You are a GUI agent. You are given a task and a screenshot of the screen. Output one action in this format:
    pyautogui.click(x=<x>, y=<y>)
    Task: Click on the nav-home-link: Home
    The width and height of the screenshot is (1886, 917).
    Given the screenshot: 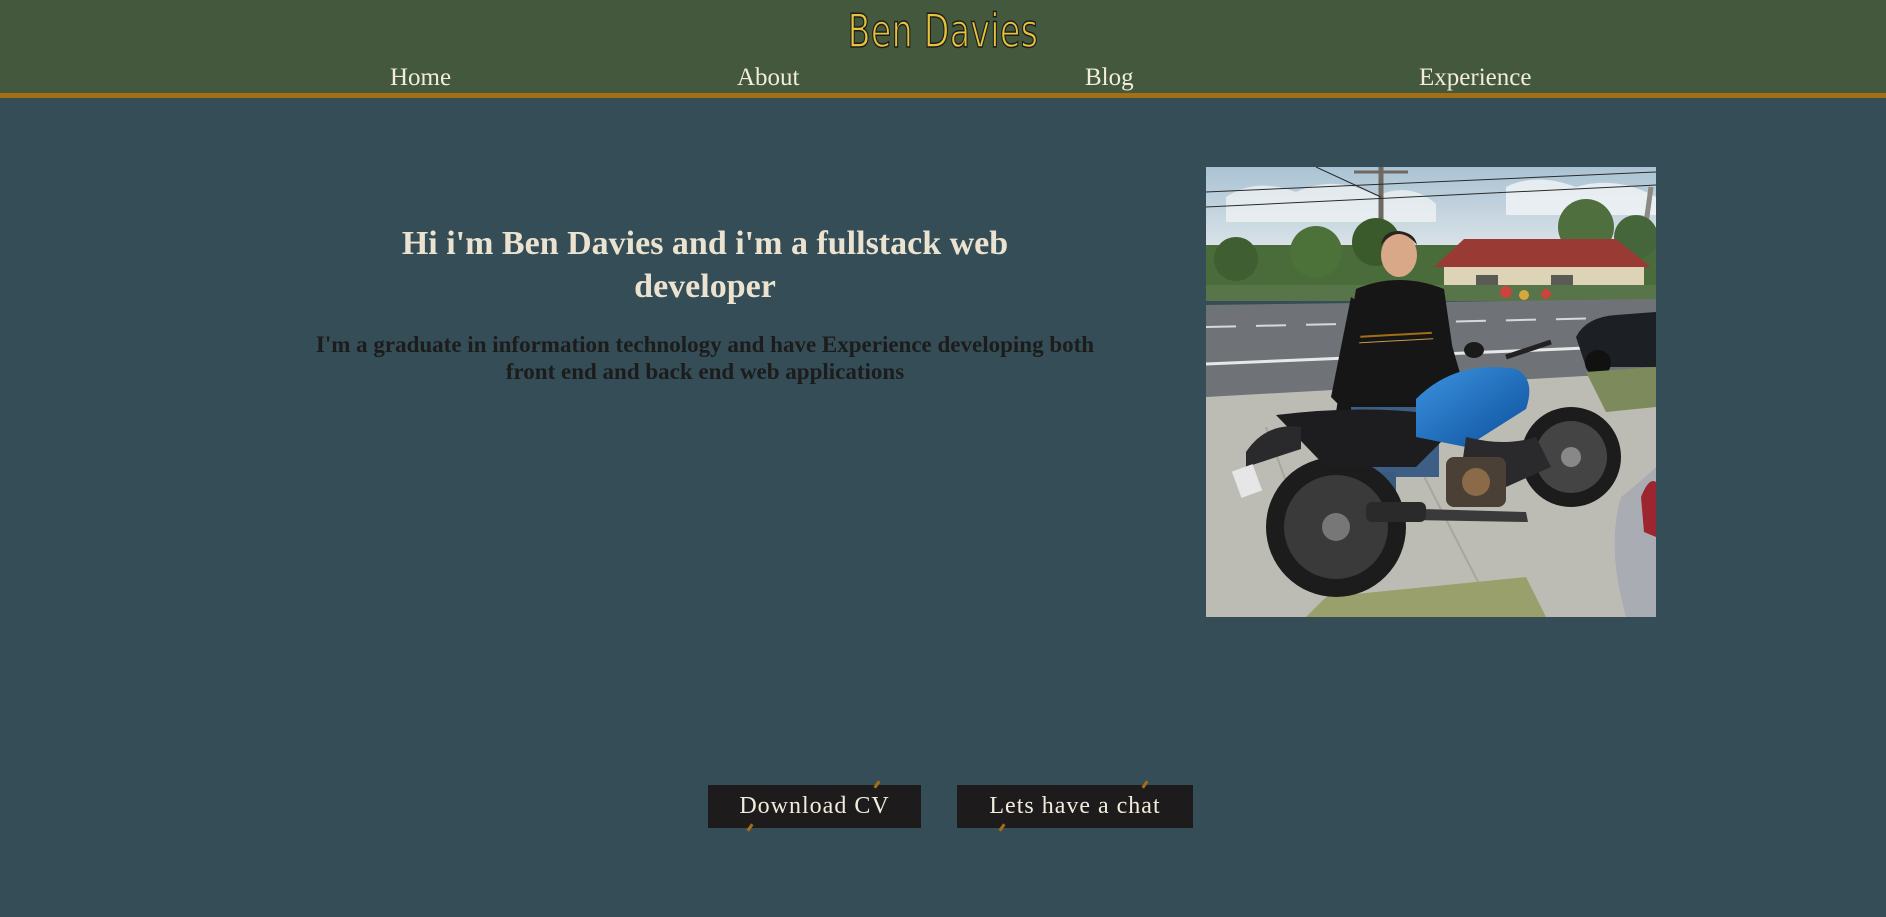 What is the action you would take?
    pyautogui.click(x=420, y=78)
    